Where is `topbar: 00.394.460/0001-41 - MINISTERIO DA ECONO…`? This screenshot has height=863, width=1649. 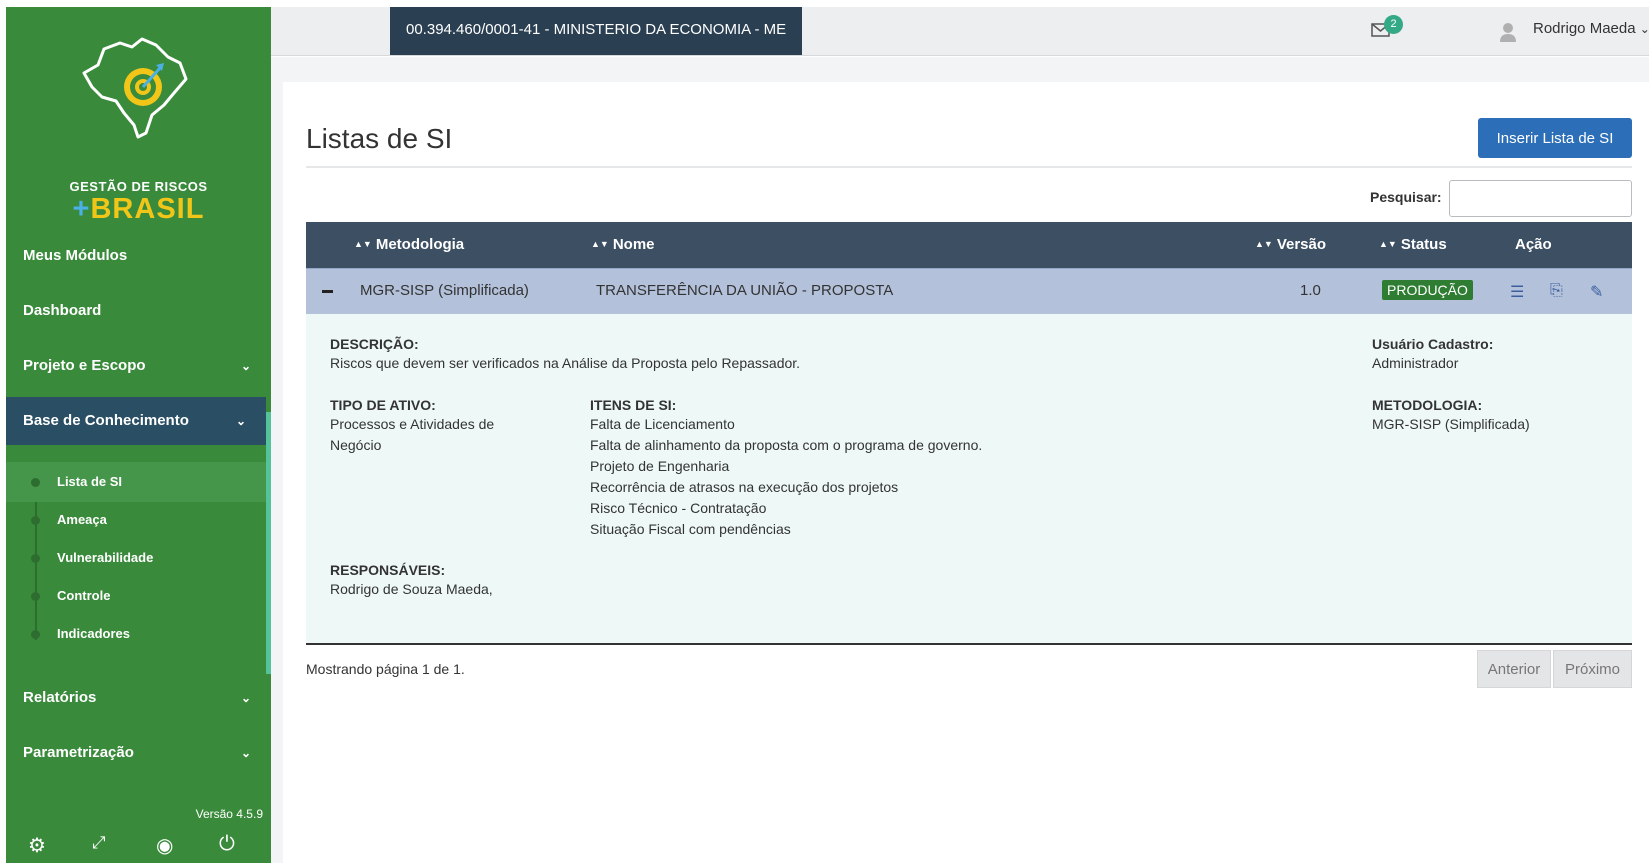
topbar: 00.394.460/0001-41 - MINISTERIO DA ECONO… is located at coordinates (960, 31).